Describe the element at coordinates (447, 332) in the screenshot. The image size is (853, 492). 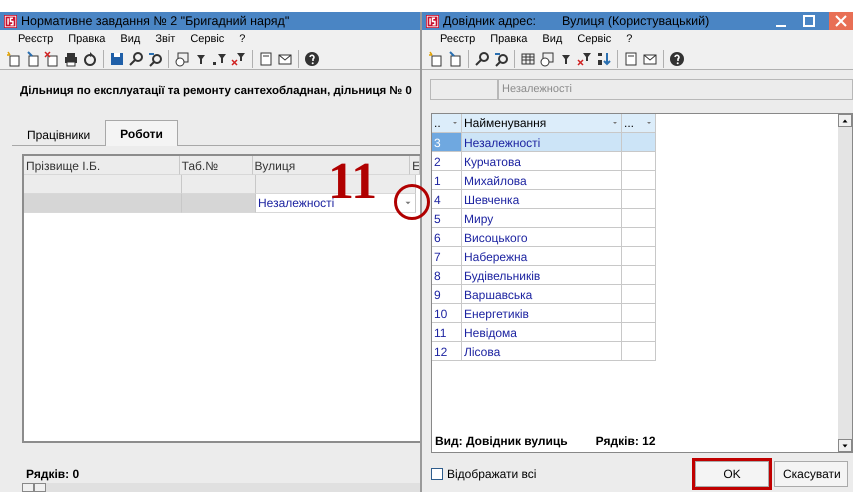
I see `row-code: 11` at that location.